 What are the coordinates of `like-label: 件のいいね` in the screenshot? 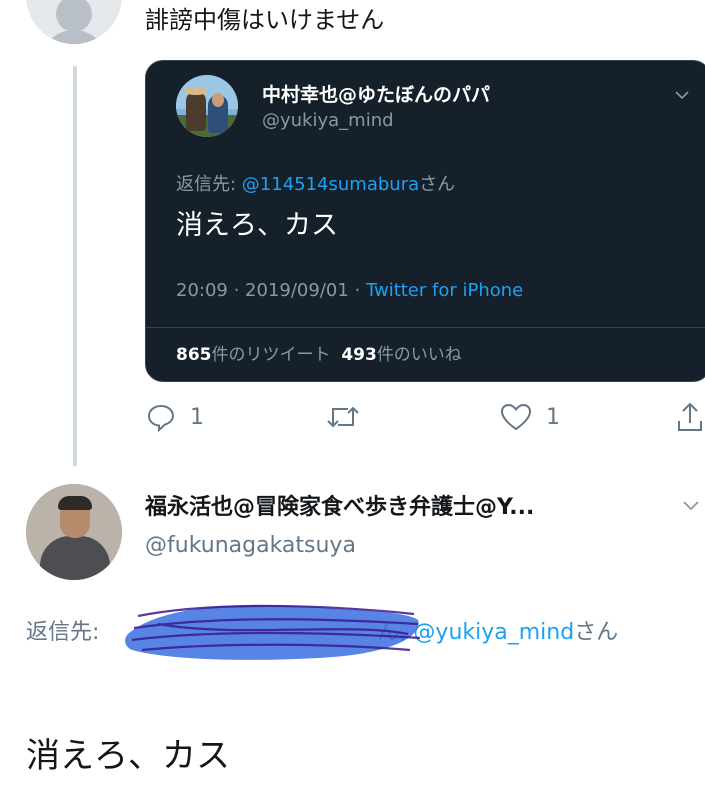 It's located at (419, 355).